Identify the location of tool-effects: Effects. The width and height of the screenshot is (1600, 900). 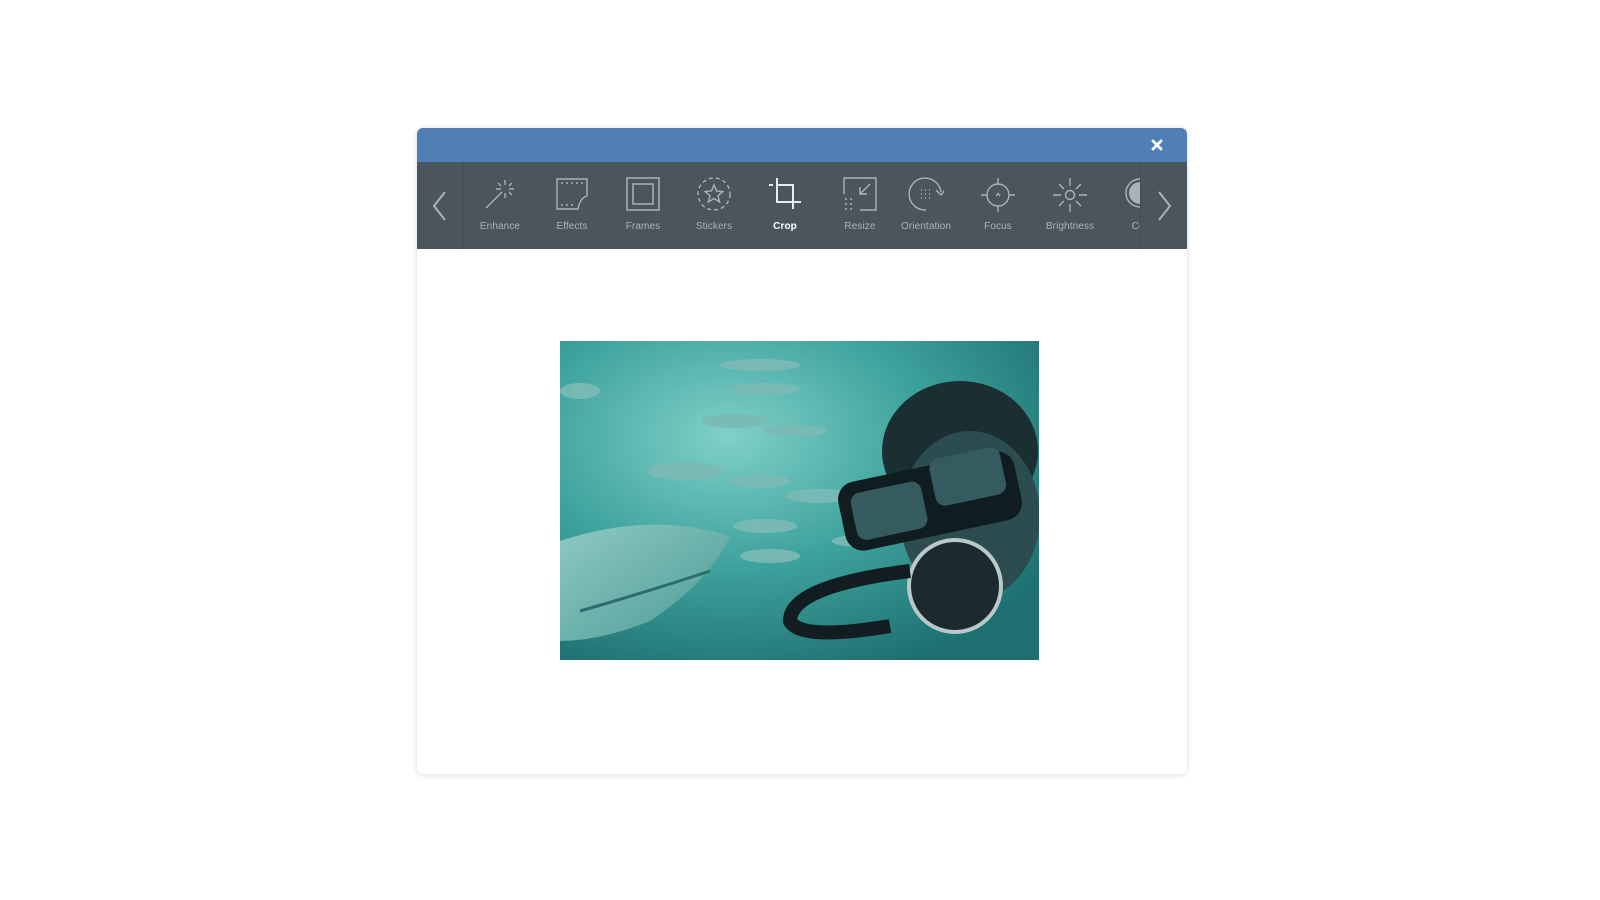
(572, 205).